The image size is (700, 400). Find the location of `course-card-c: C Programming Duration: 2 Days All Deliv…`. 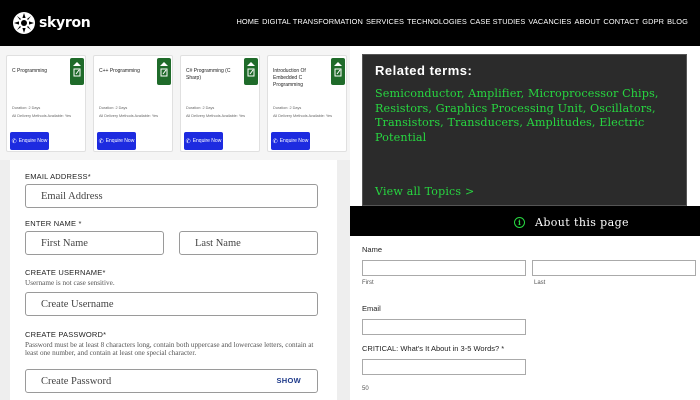

course-card-c: C Programming Duration: 2 Days All Deliv… is located at coordinates (46, 103).